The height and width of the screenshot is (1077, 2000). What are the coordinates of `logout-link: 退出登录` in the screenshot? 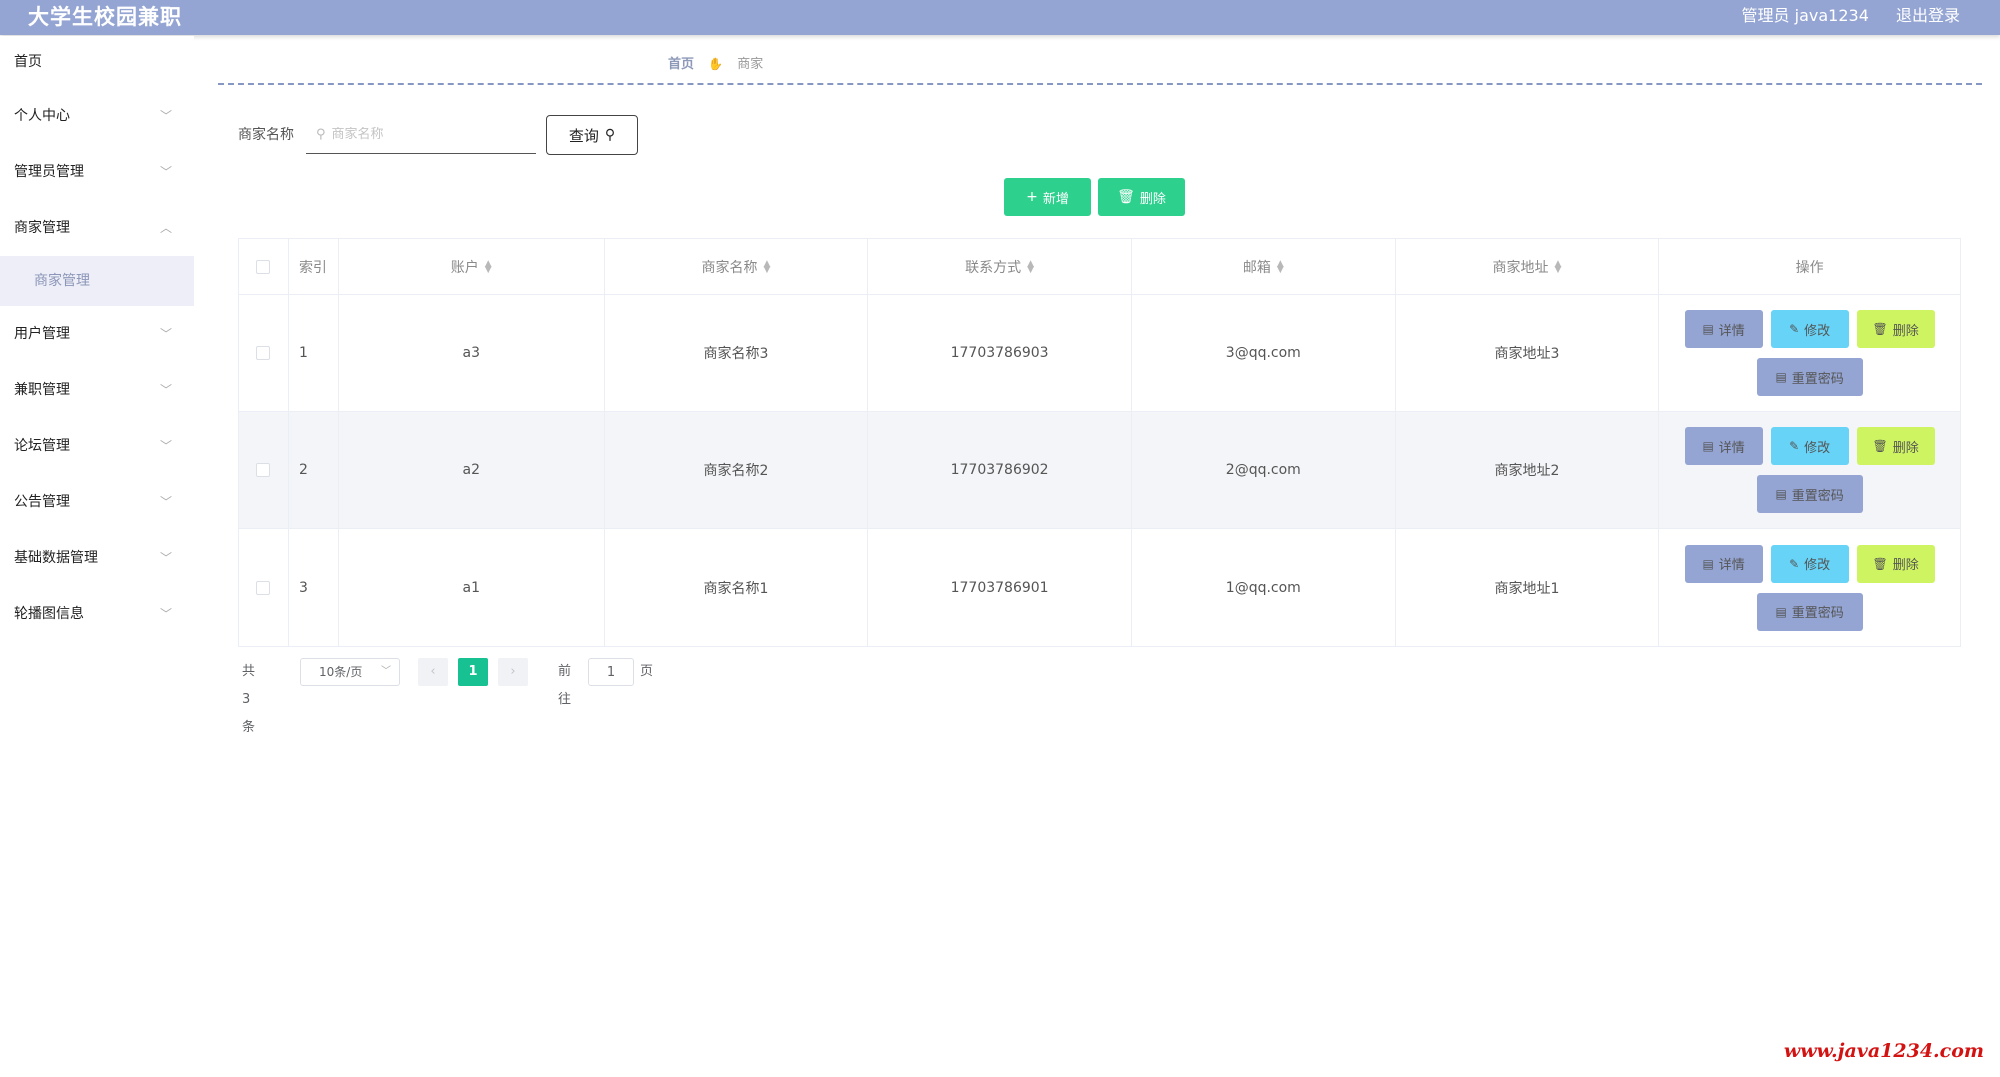 It's located at (1928, 15).